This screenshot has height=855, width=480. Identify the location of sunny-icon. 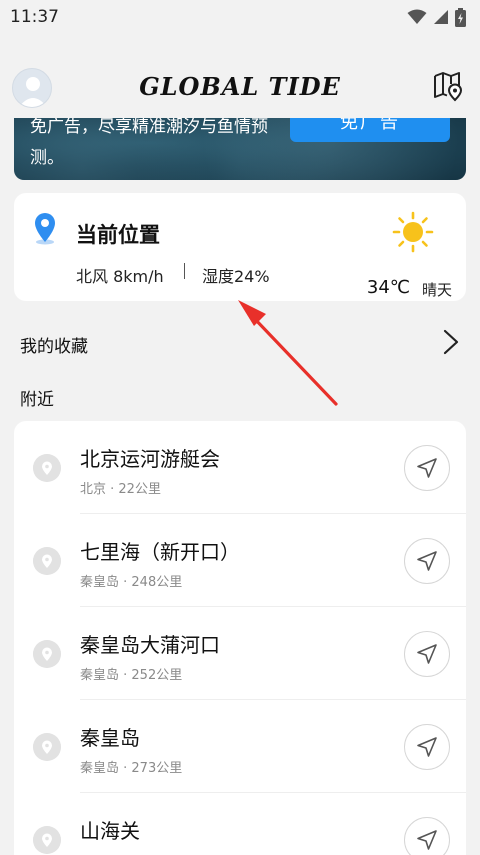
(413, 232).